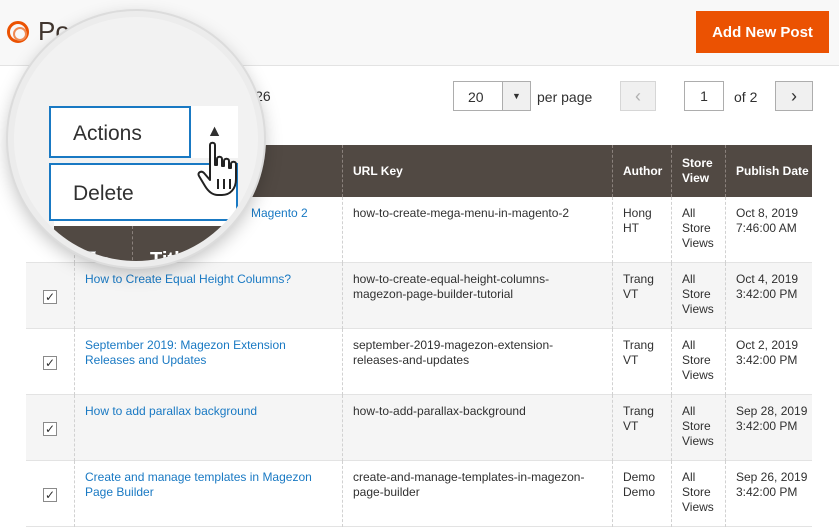 This screenshot has height=530, width=839. What do you see at coordinates (768, 362) in the screenshot?
I see `publish-date-cell: Oct 2, 2019 3:42:00 PM` at bounding box center [768, 362].